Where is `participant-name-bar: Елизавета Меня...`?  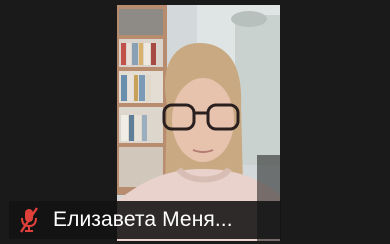 participant-name-bar: Елизавета Меня... is located at coordinates (145, 220).